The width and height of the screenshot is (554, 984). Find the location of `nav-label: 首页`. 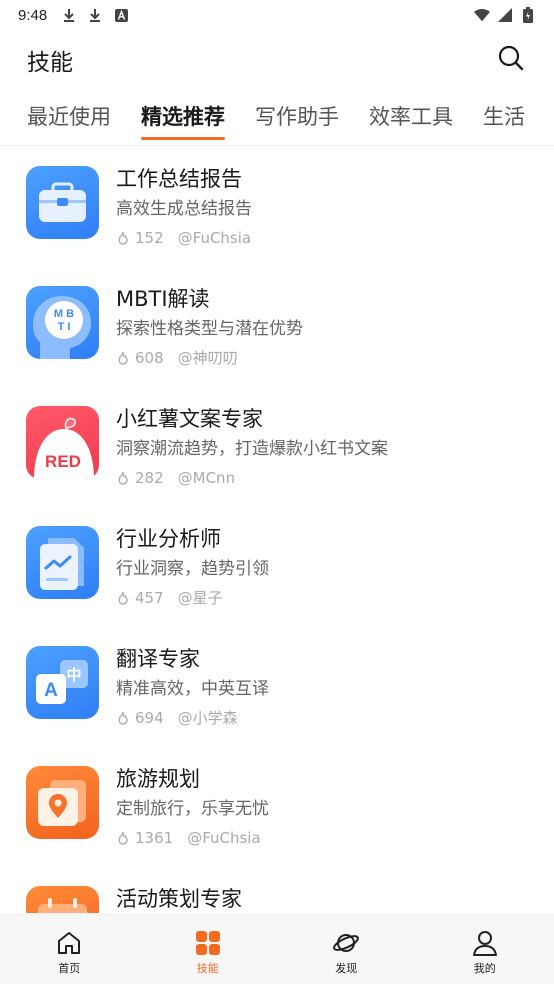

nav-label: 首页 is located at coordinates (69, 968).